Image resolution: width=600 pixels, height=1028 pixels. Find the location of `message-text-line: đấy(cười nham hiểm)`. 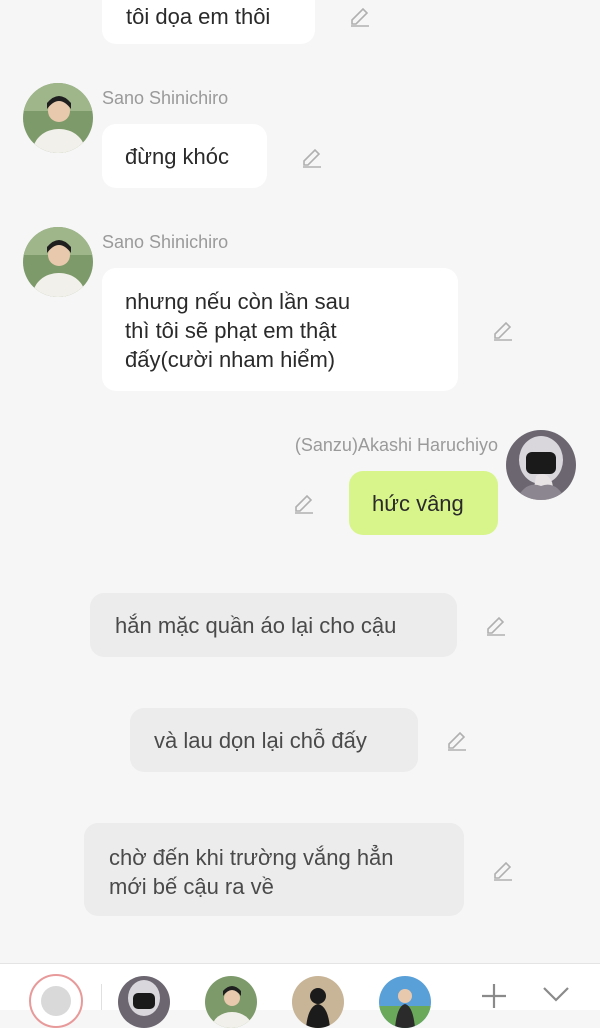

message-text-line: đấy(cười nham hiểm) is located at coordinates (230, 359).